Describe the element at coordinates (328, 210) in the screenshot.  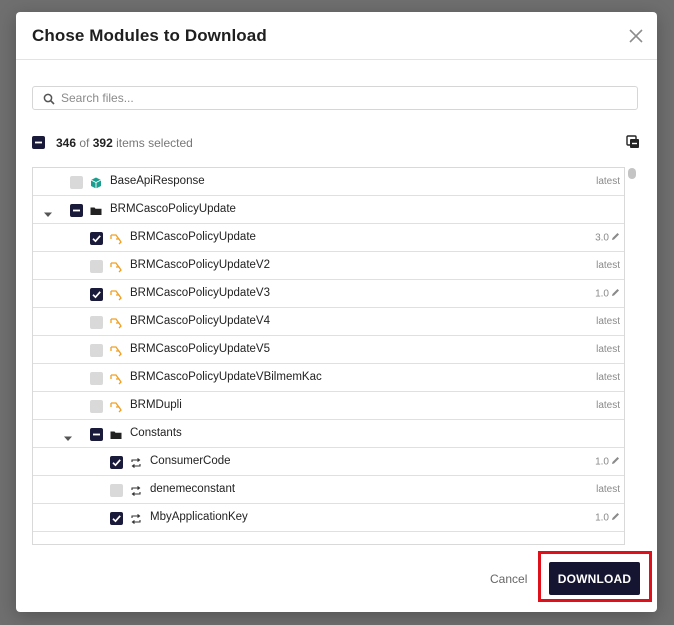
I see `tree-folder-row: BRMCascoPolicyUpdate` at that location.